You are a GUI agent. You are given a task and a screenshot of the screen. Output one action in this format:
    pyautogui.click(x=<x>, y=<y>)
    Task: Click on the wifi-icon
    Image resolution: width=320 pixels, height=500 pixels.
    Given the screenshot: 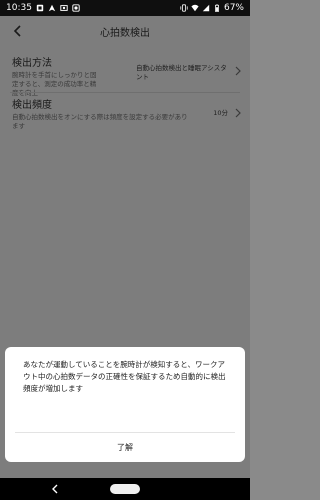 What is the action you would take?
    pyautogui.click(x=195, y=8)
    